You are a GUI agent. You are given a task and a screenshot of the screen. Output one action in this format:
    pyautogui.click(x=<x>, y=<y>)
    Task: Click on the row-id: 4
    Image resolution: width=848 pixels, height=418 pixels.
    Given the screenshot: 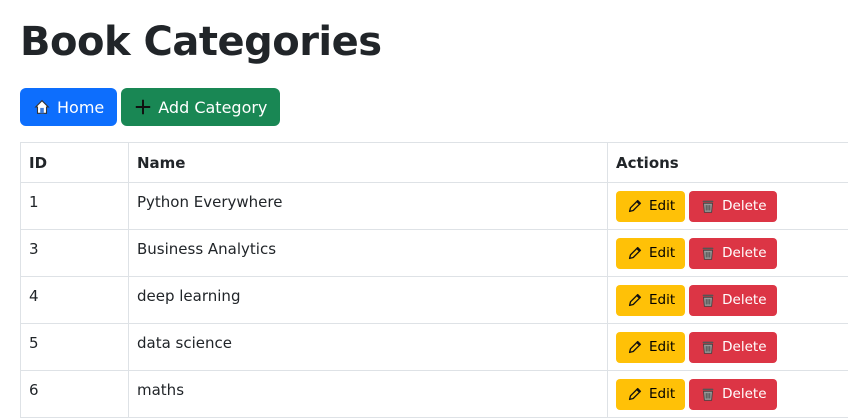 What is the action you would take?
    pyautogui.click(x=34, y=296)
    